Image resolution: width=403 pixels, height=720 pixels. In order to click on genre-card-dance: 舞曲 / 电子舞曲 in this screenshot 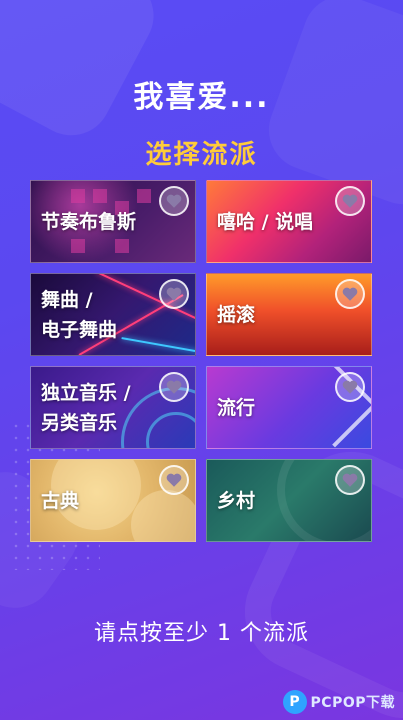, I will do `click(113, 314)`.